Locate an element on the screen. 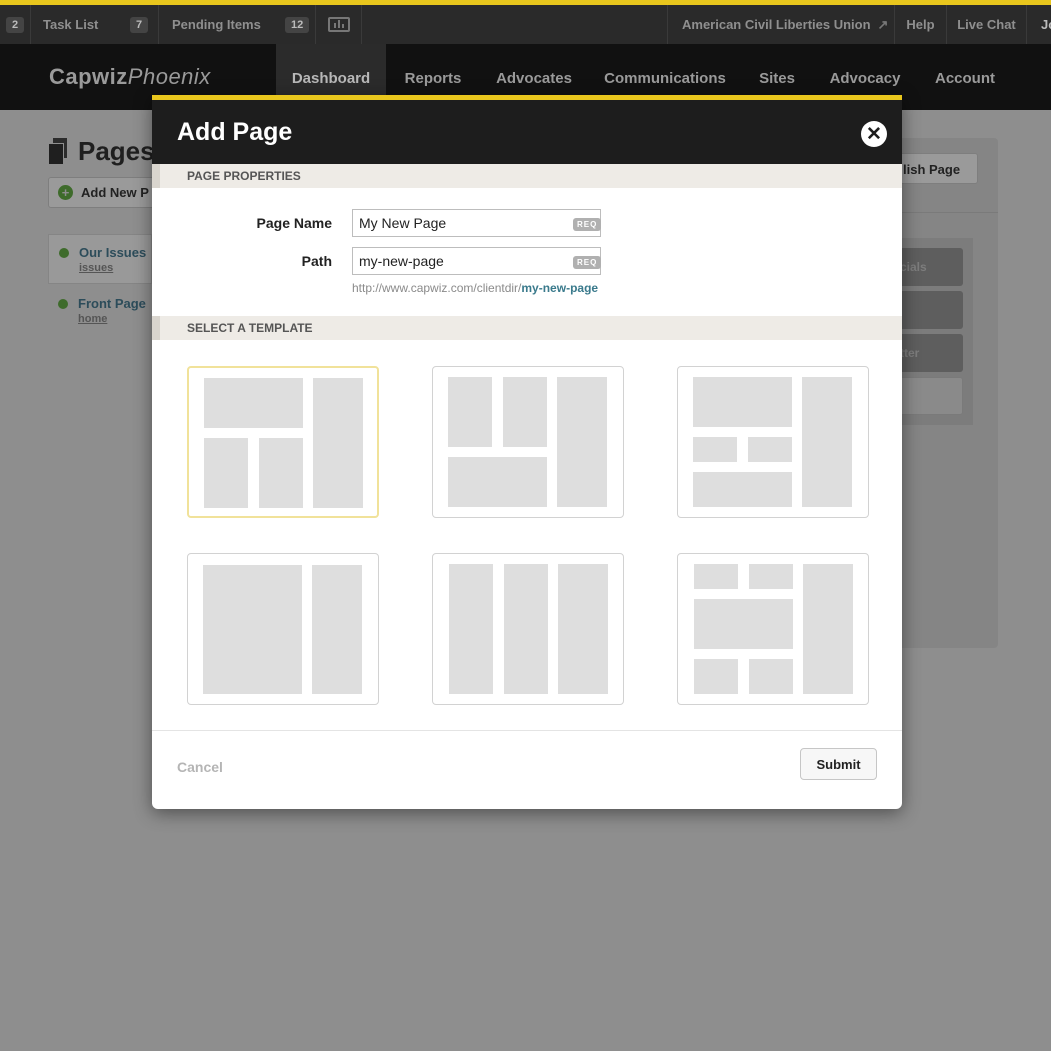 The width and height of the screenshot is (1051, 1051). nav-label: Dashboard is located at coordinates (331, 78).